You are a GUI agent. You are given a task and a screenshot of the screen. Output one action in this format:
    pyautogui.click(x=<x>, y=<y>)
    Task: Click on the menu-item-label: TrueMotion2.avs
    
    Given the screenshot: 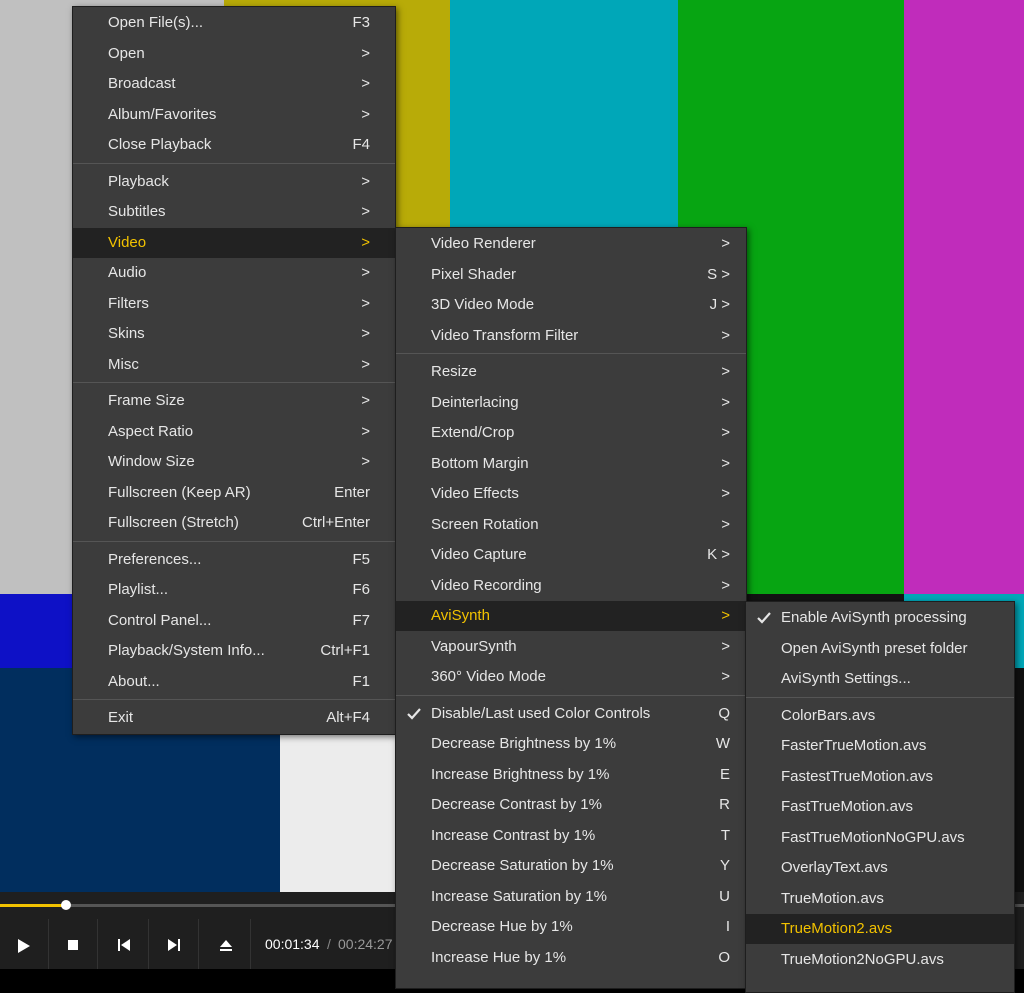 What is the action you would take?
    pyautogui.click(x=837, y=928)
    